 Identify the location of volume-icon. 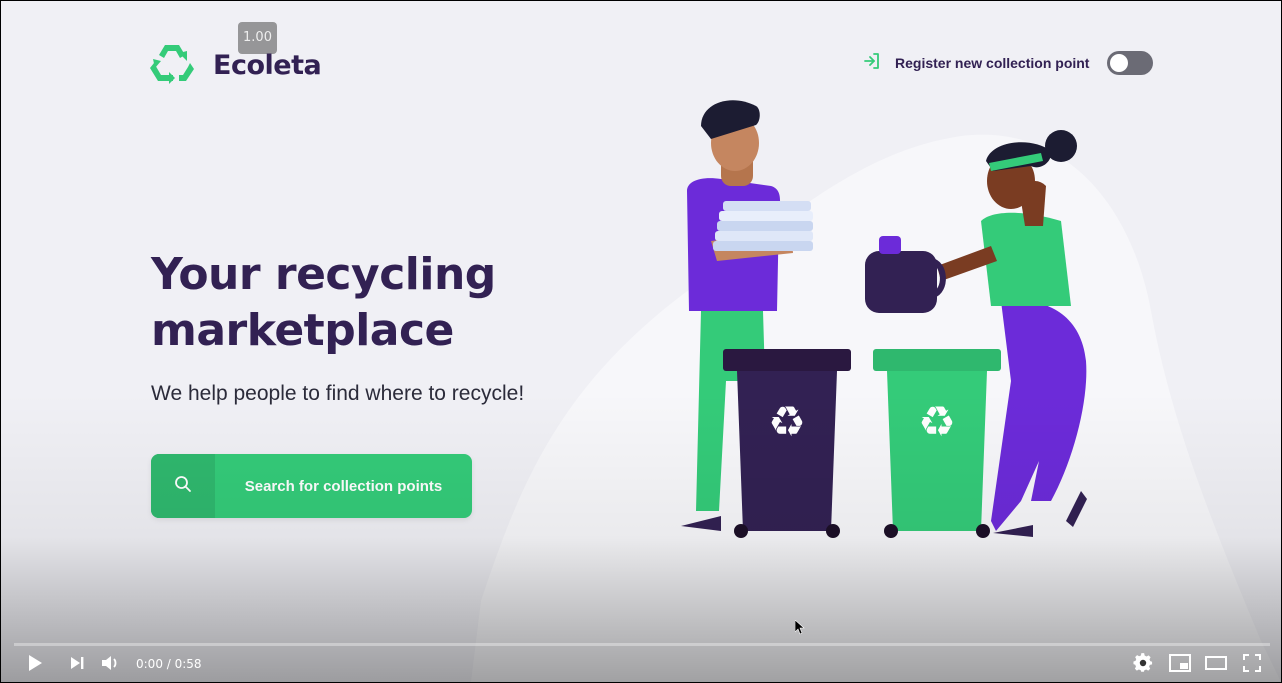
(111, 665).